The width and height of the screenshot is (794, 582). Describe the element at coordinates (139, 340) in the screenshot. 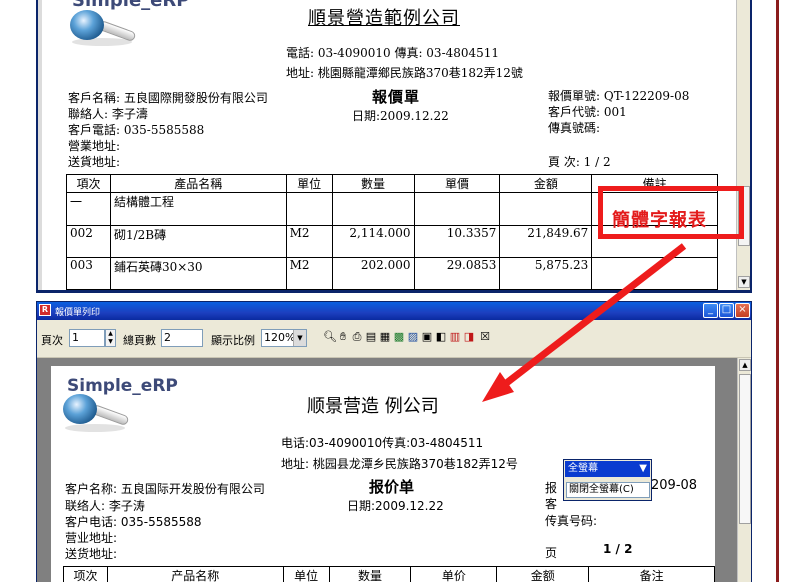

I see `total-pages-label: 總頁數` at that location.